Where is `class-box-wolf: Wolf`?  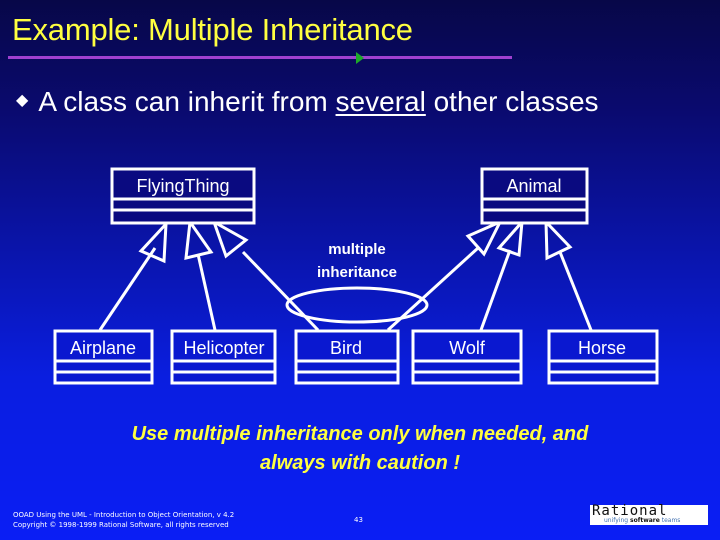 class-box-wolf: Wolf is located at coordinates (467, 357).